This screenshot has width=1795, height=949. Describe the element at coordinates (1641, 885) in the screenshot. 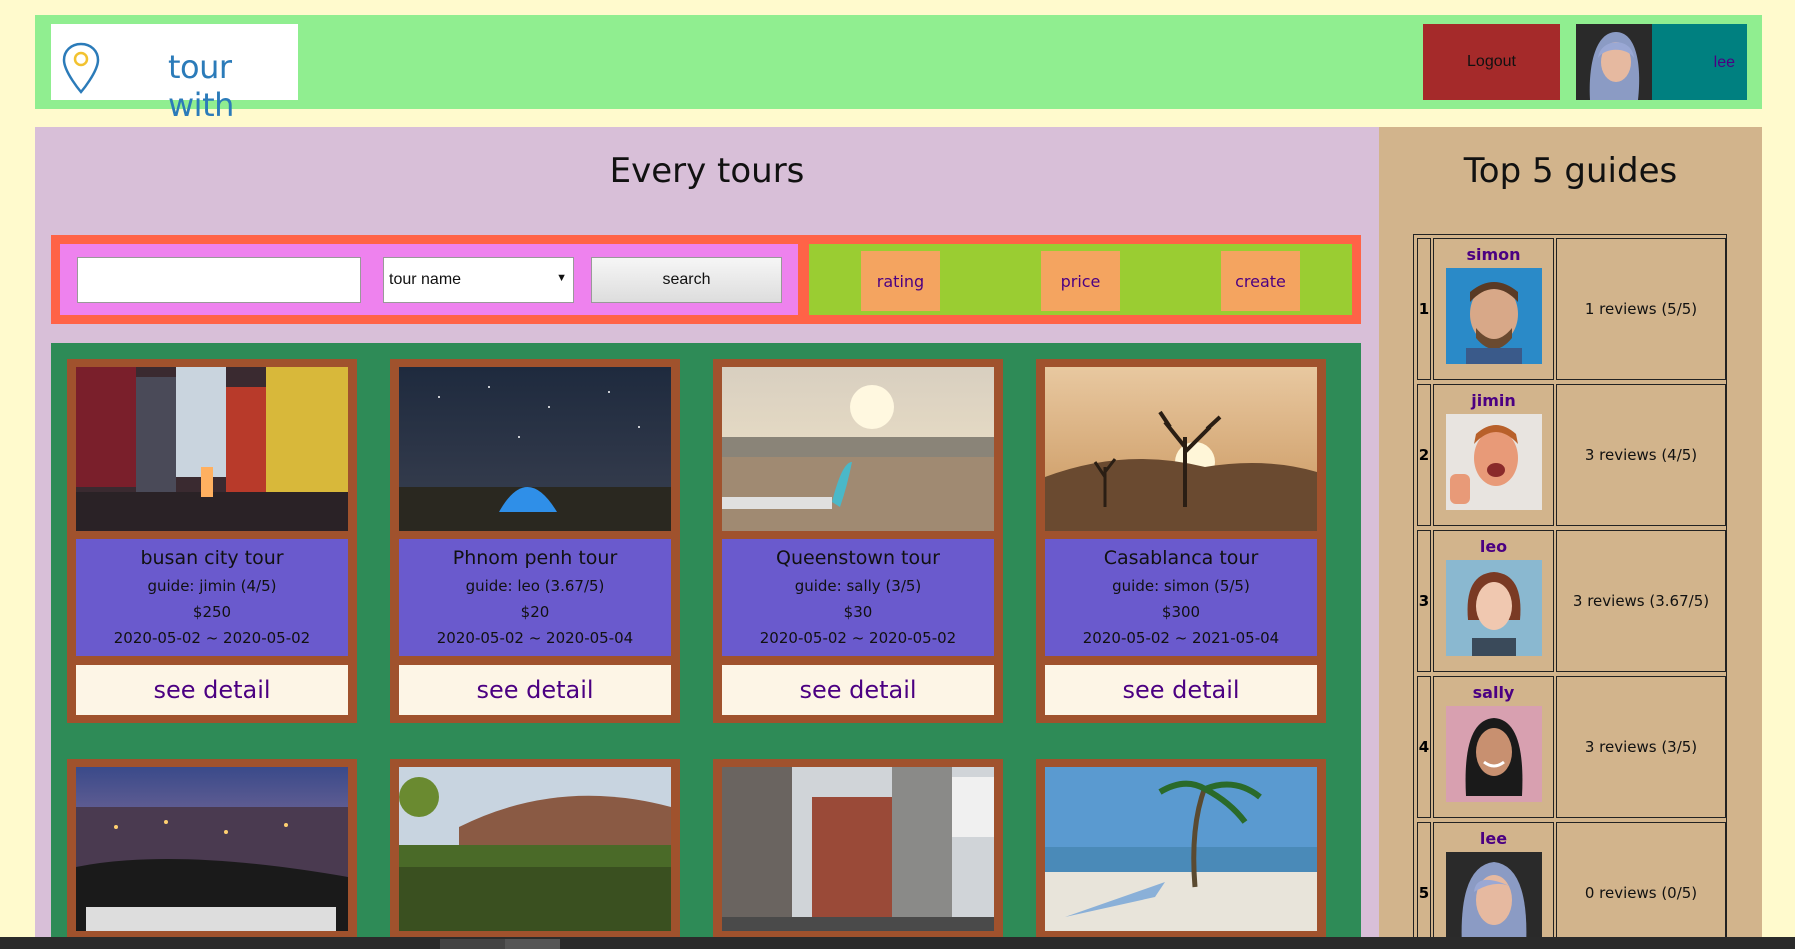

I see `guide-reviews: 0 reviews (0/5)` at that location.